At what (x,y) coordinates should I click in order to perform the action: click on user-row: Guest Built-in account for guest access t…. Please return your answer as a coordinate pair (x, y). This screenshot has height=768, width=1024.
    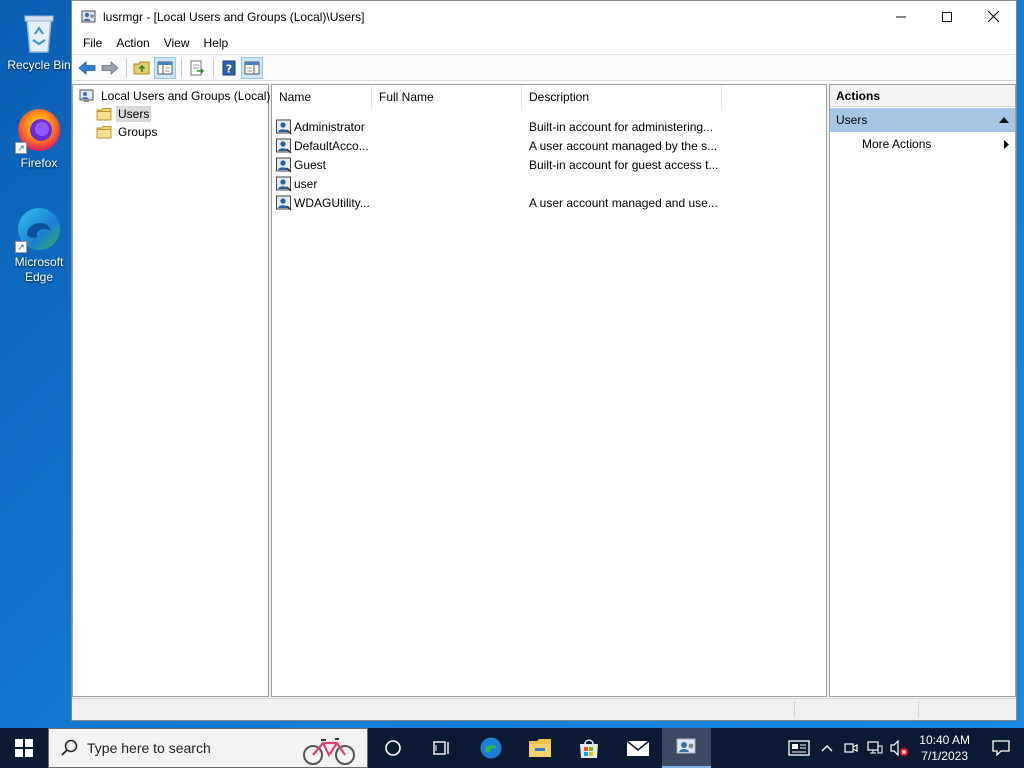
    Looking at the image, I should click on (549, 164).